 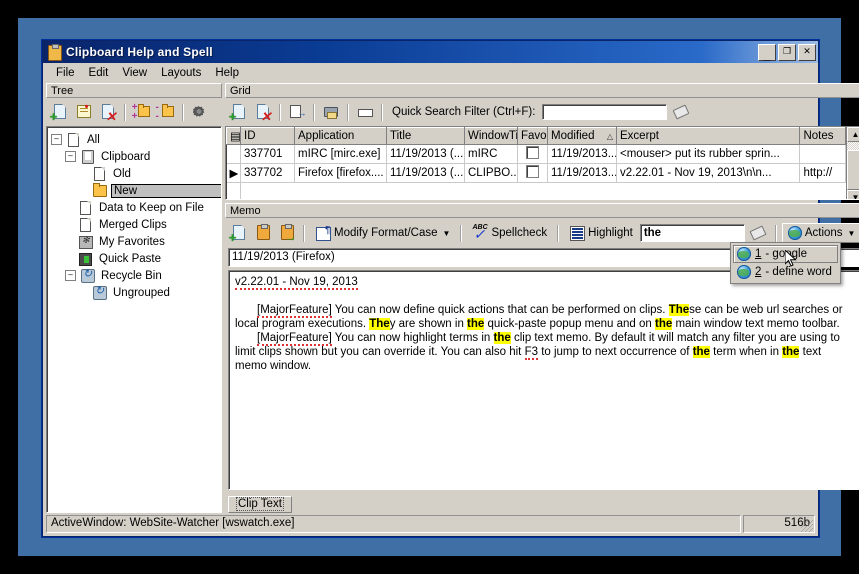 What do you see at coordinates (542, 501) in the screenshot?
I see `memo-tab-strip: Clip Text` at bounding box center [542, 501].